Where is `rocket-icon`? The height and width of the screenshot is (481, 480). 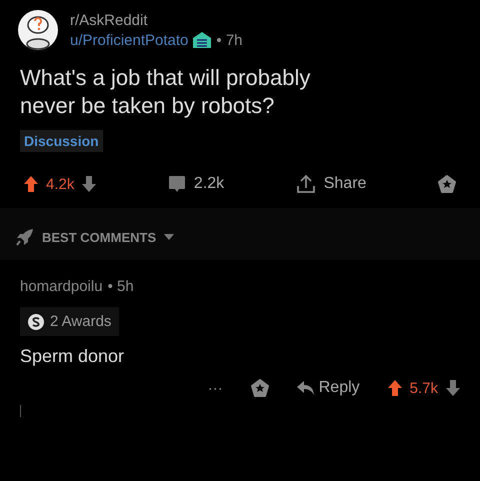
rocket-icon is located at coordinates (25, 237).